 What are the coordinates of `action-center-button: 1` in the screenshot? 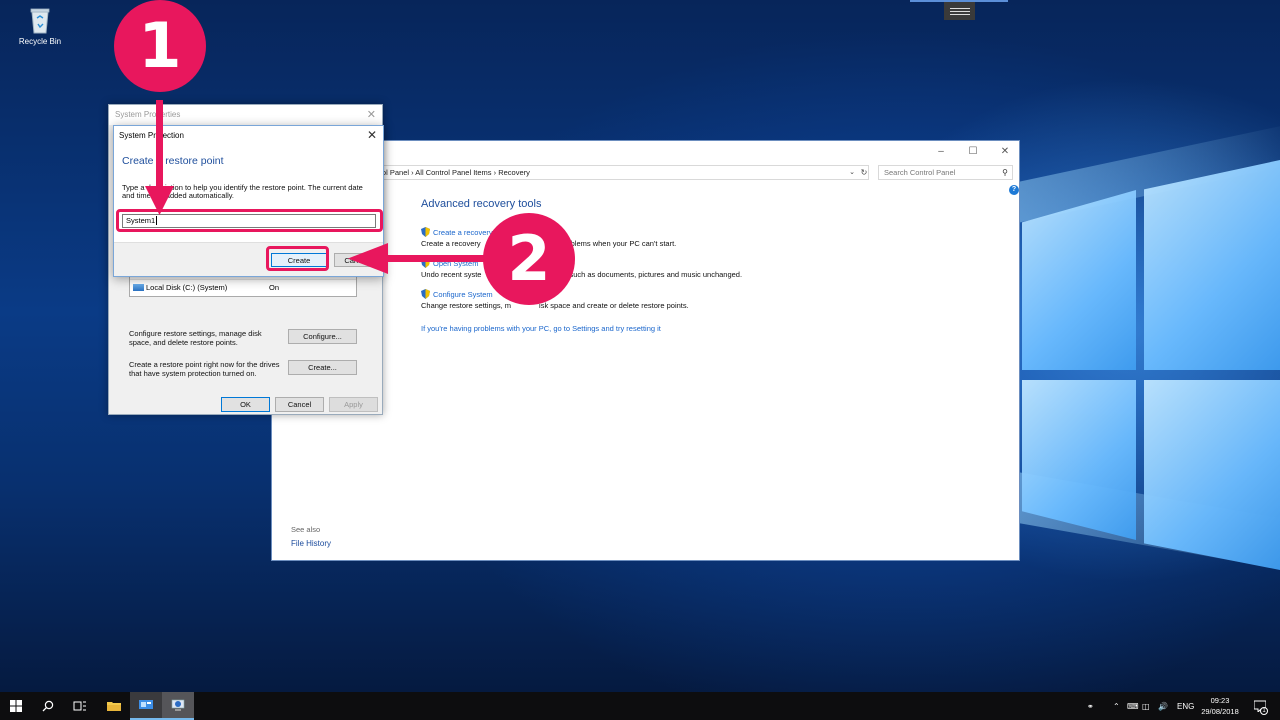 It's located at (1260, 706).